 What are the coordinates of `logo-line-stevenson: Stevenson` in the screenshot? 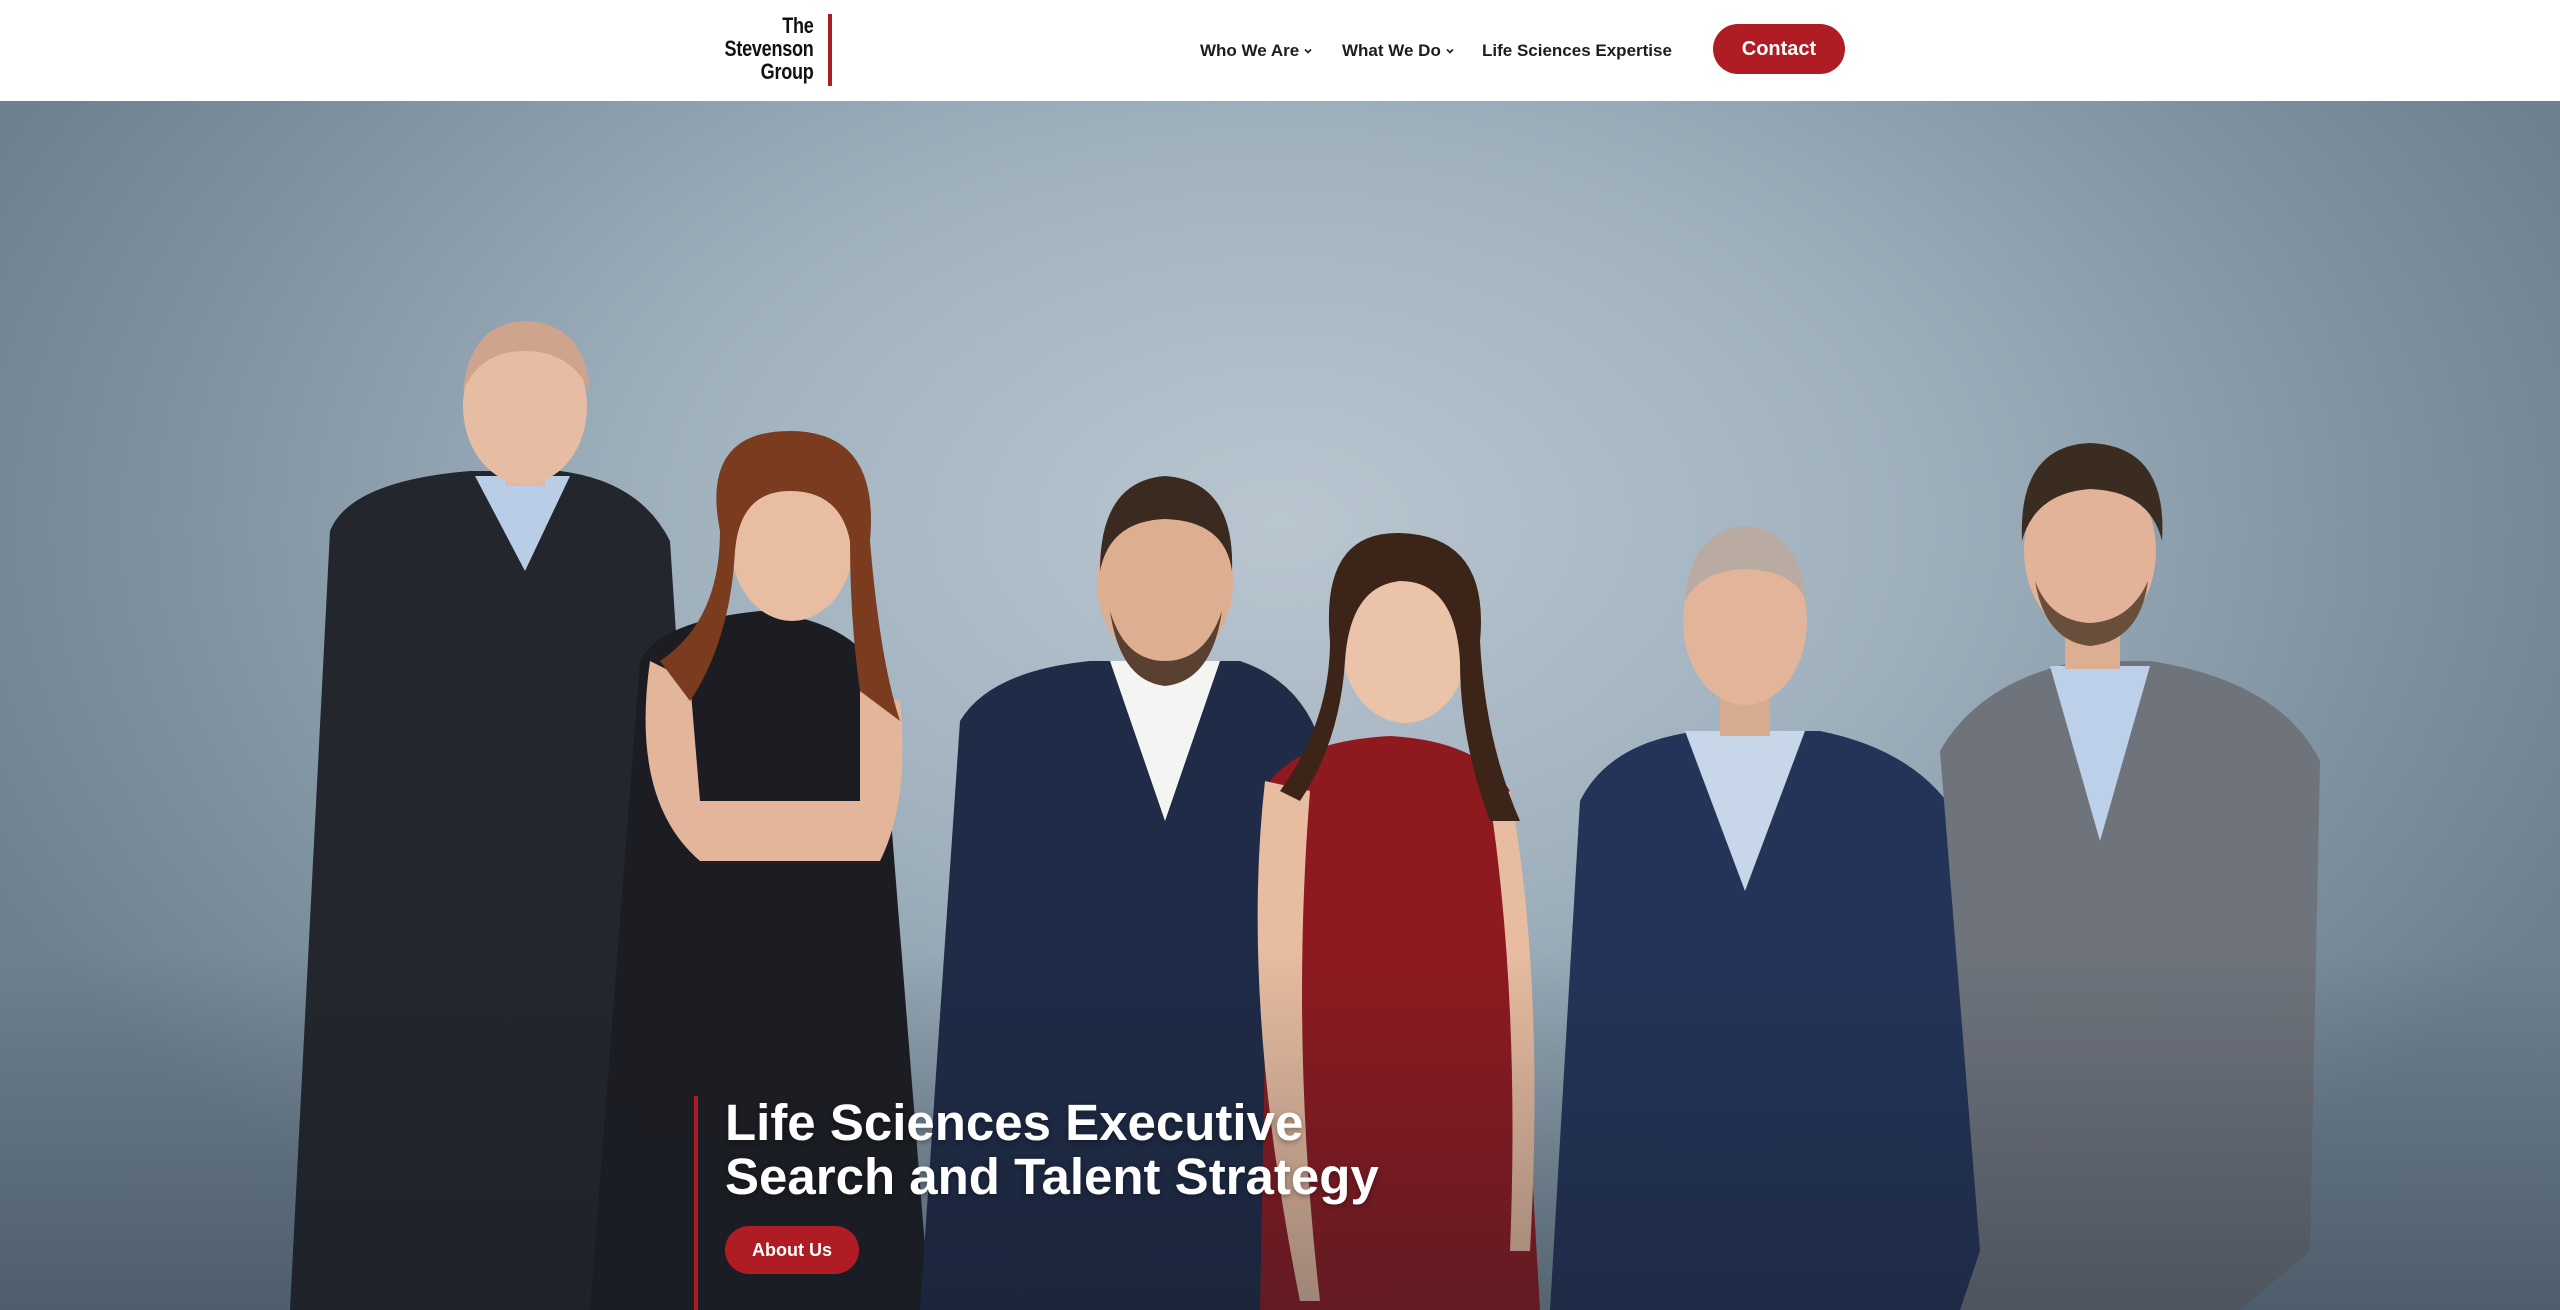 It's located at (769, 48).